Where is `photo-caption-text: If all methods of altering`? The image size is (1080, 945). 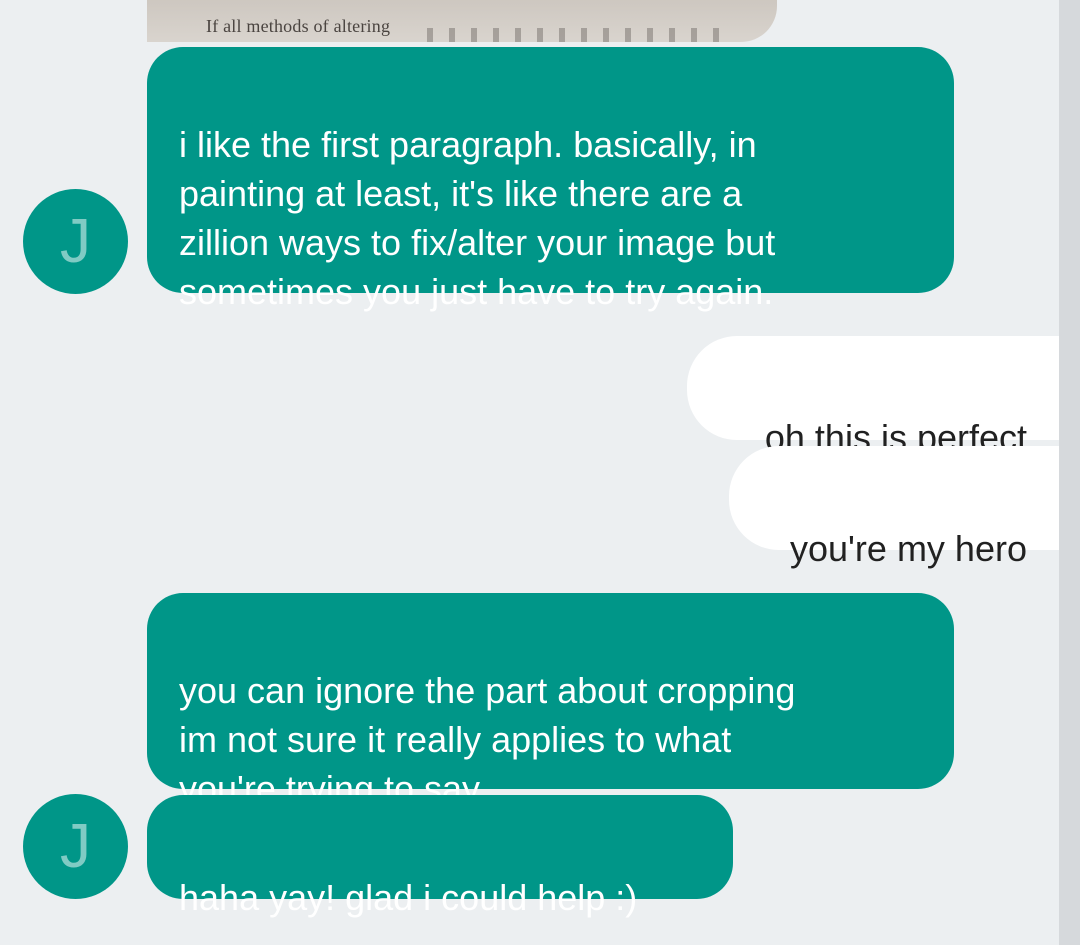 photo-caption-text: If all methods of altering is located at coordinates (298, 26).